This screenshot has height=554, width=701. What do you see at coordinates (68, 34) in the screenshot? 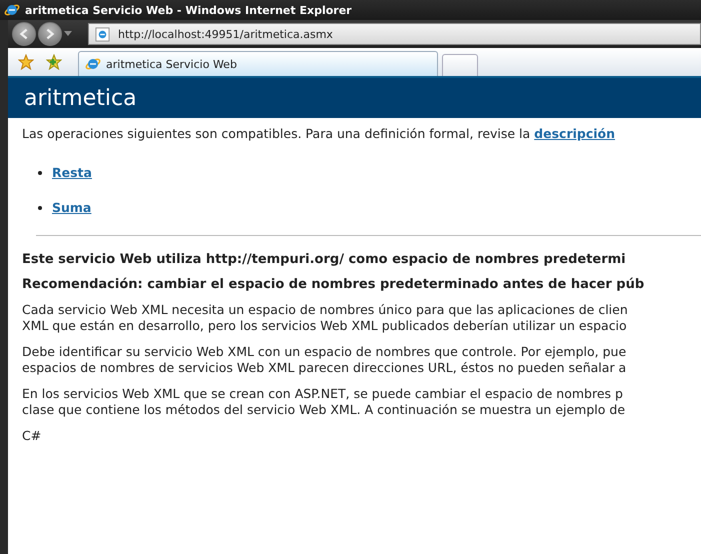
I see `dropdown-icon` at bounding box center [68, 34].